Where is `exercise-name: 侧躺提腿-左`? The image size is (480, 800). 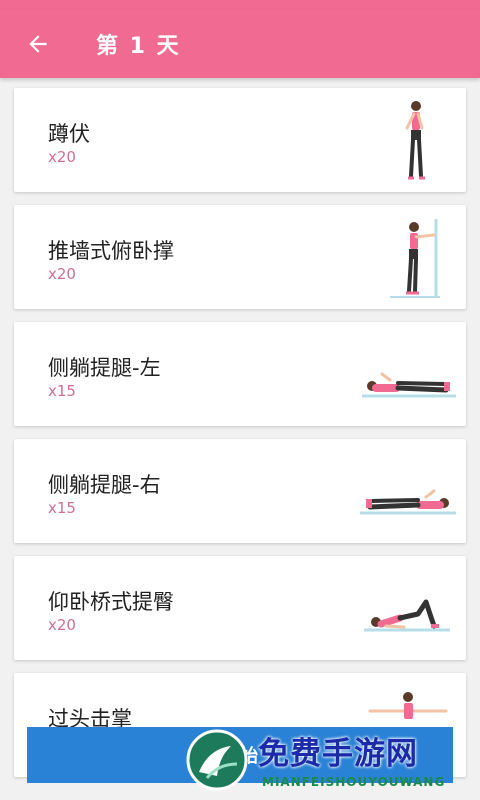 exercise-name: 侧躺提腿-左 is located at coordinates (104, 368).